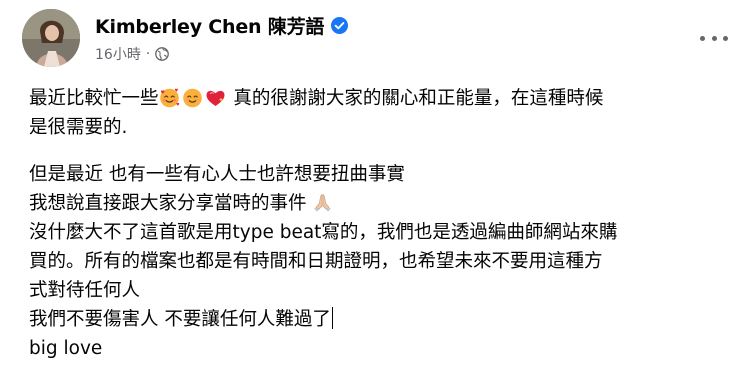 Image resolution: width=748 pixels, height=369 pixels. What do you see at coordinates (381, 290) in the screenshot?
I see `post-line: 式對待任何人` at bounding box center [381, 290].